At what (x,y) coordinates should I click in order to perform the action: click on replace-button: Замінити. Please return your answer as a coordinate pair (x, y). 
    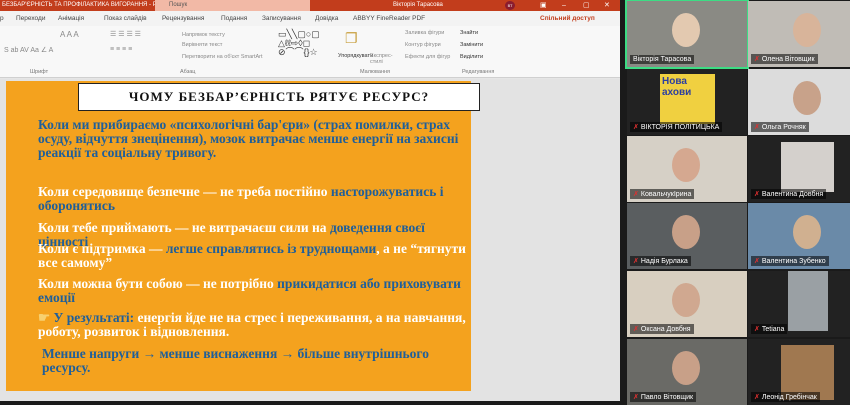
    Looking at the image, I should click on (471, 45).